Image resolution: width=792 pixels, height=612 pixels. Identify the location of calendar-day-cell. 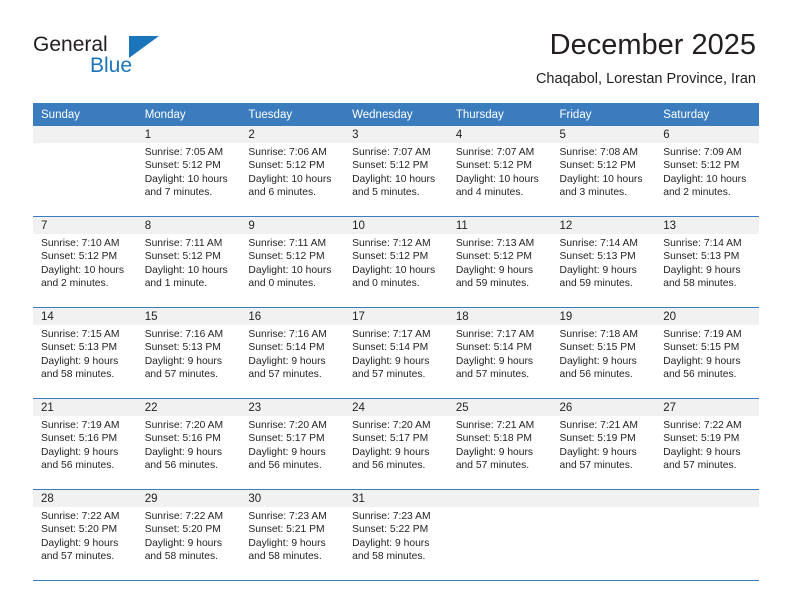
(499, 535).